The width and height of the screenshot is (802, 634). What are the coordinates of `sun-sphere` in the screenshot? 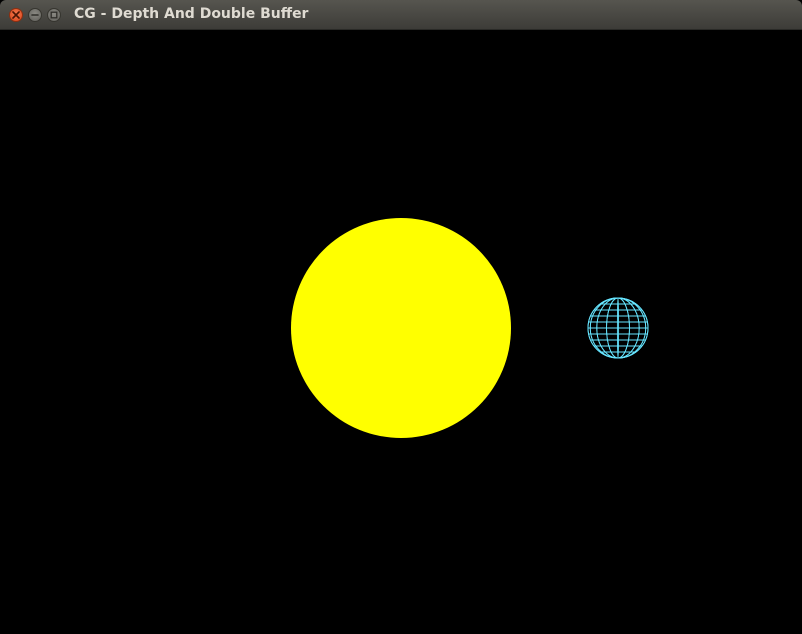 It's located at (401, 328).